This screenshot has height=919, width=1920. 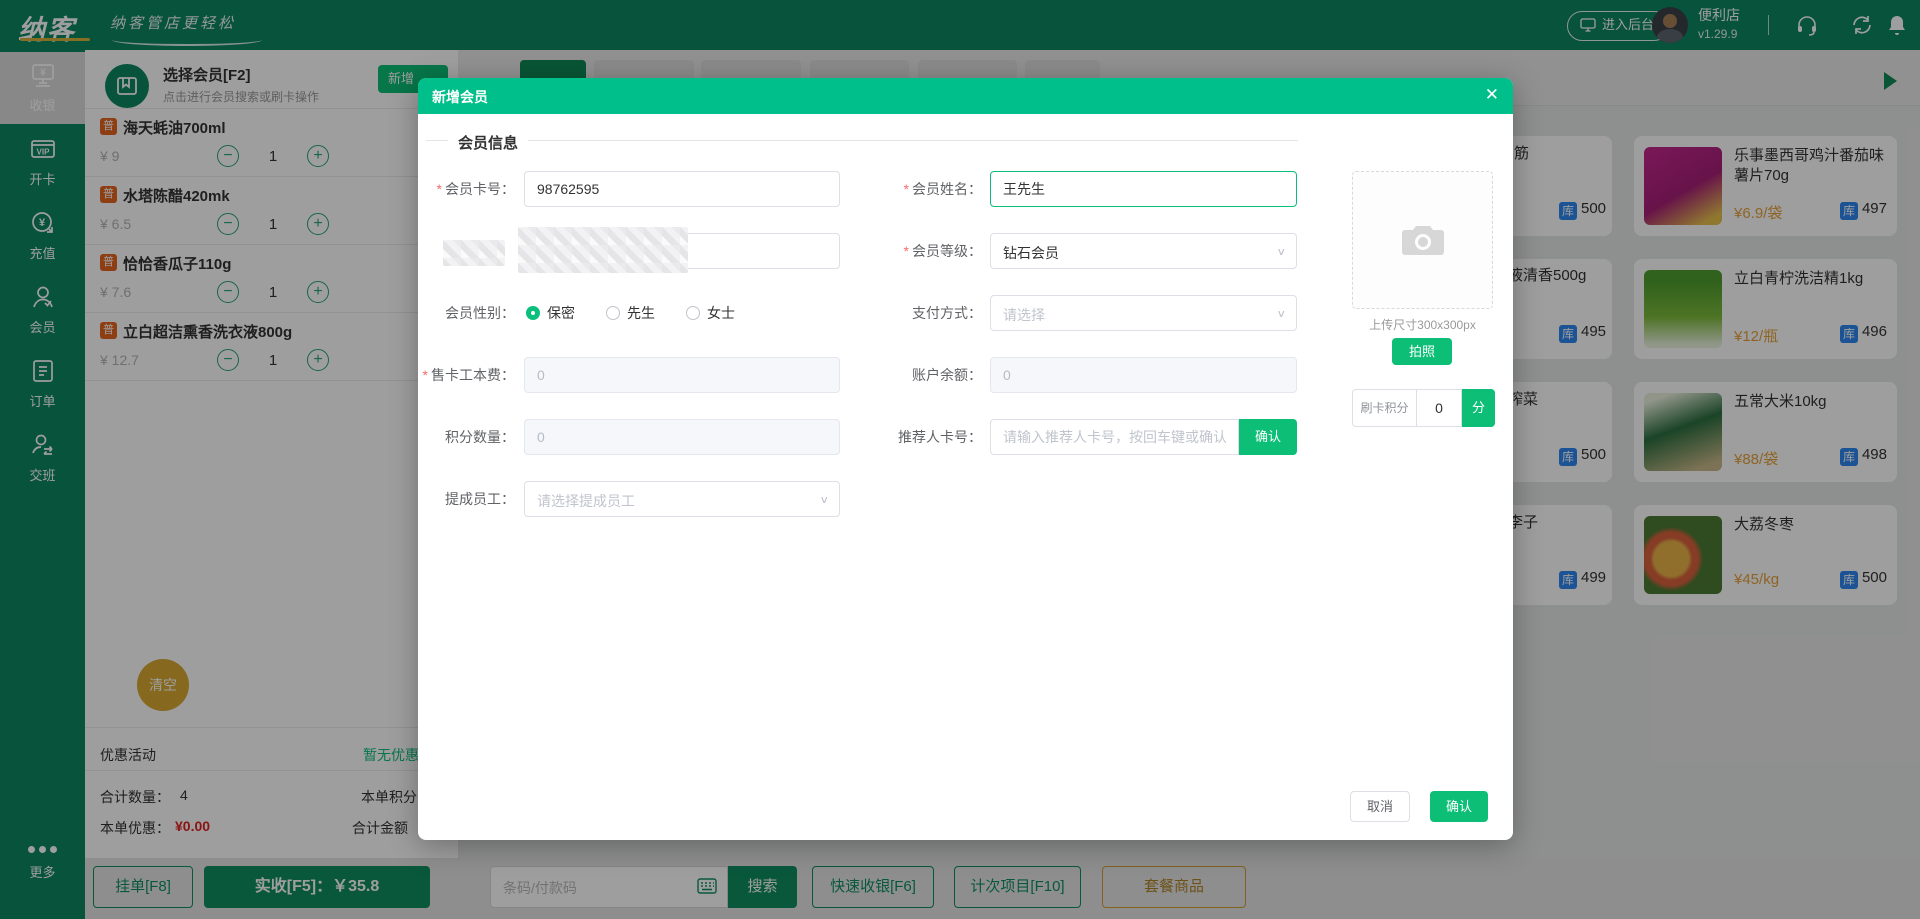 What do you see at coordinates (480, 437) in the screenshot?
I see `label-text: 积分数量：` at bounding box center [480, 437].